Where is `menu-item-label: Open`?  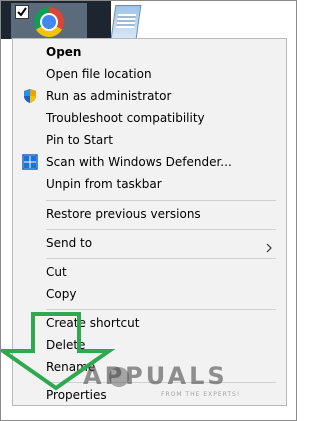 menu-item-label: Open is located at coordinates (64, 52).